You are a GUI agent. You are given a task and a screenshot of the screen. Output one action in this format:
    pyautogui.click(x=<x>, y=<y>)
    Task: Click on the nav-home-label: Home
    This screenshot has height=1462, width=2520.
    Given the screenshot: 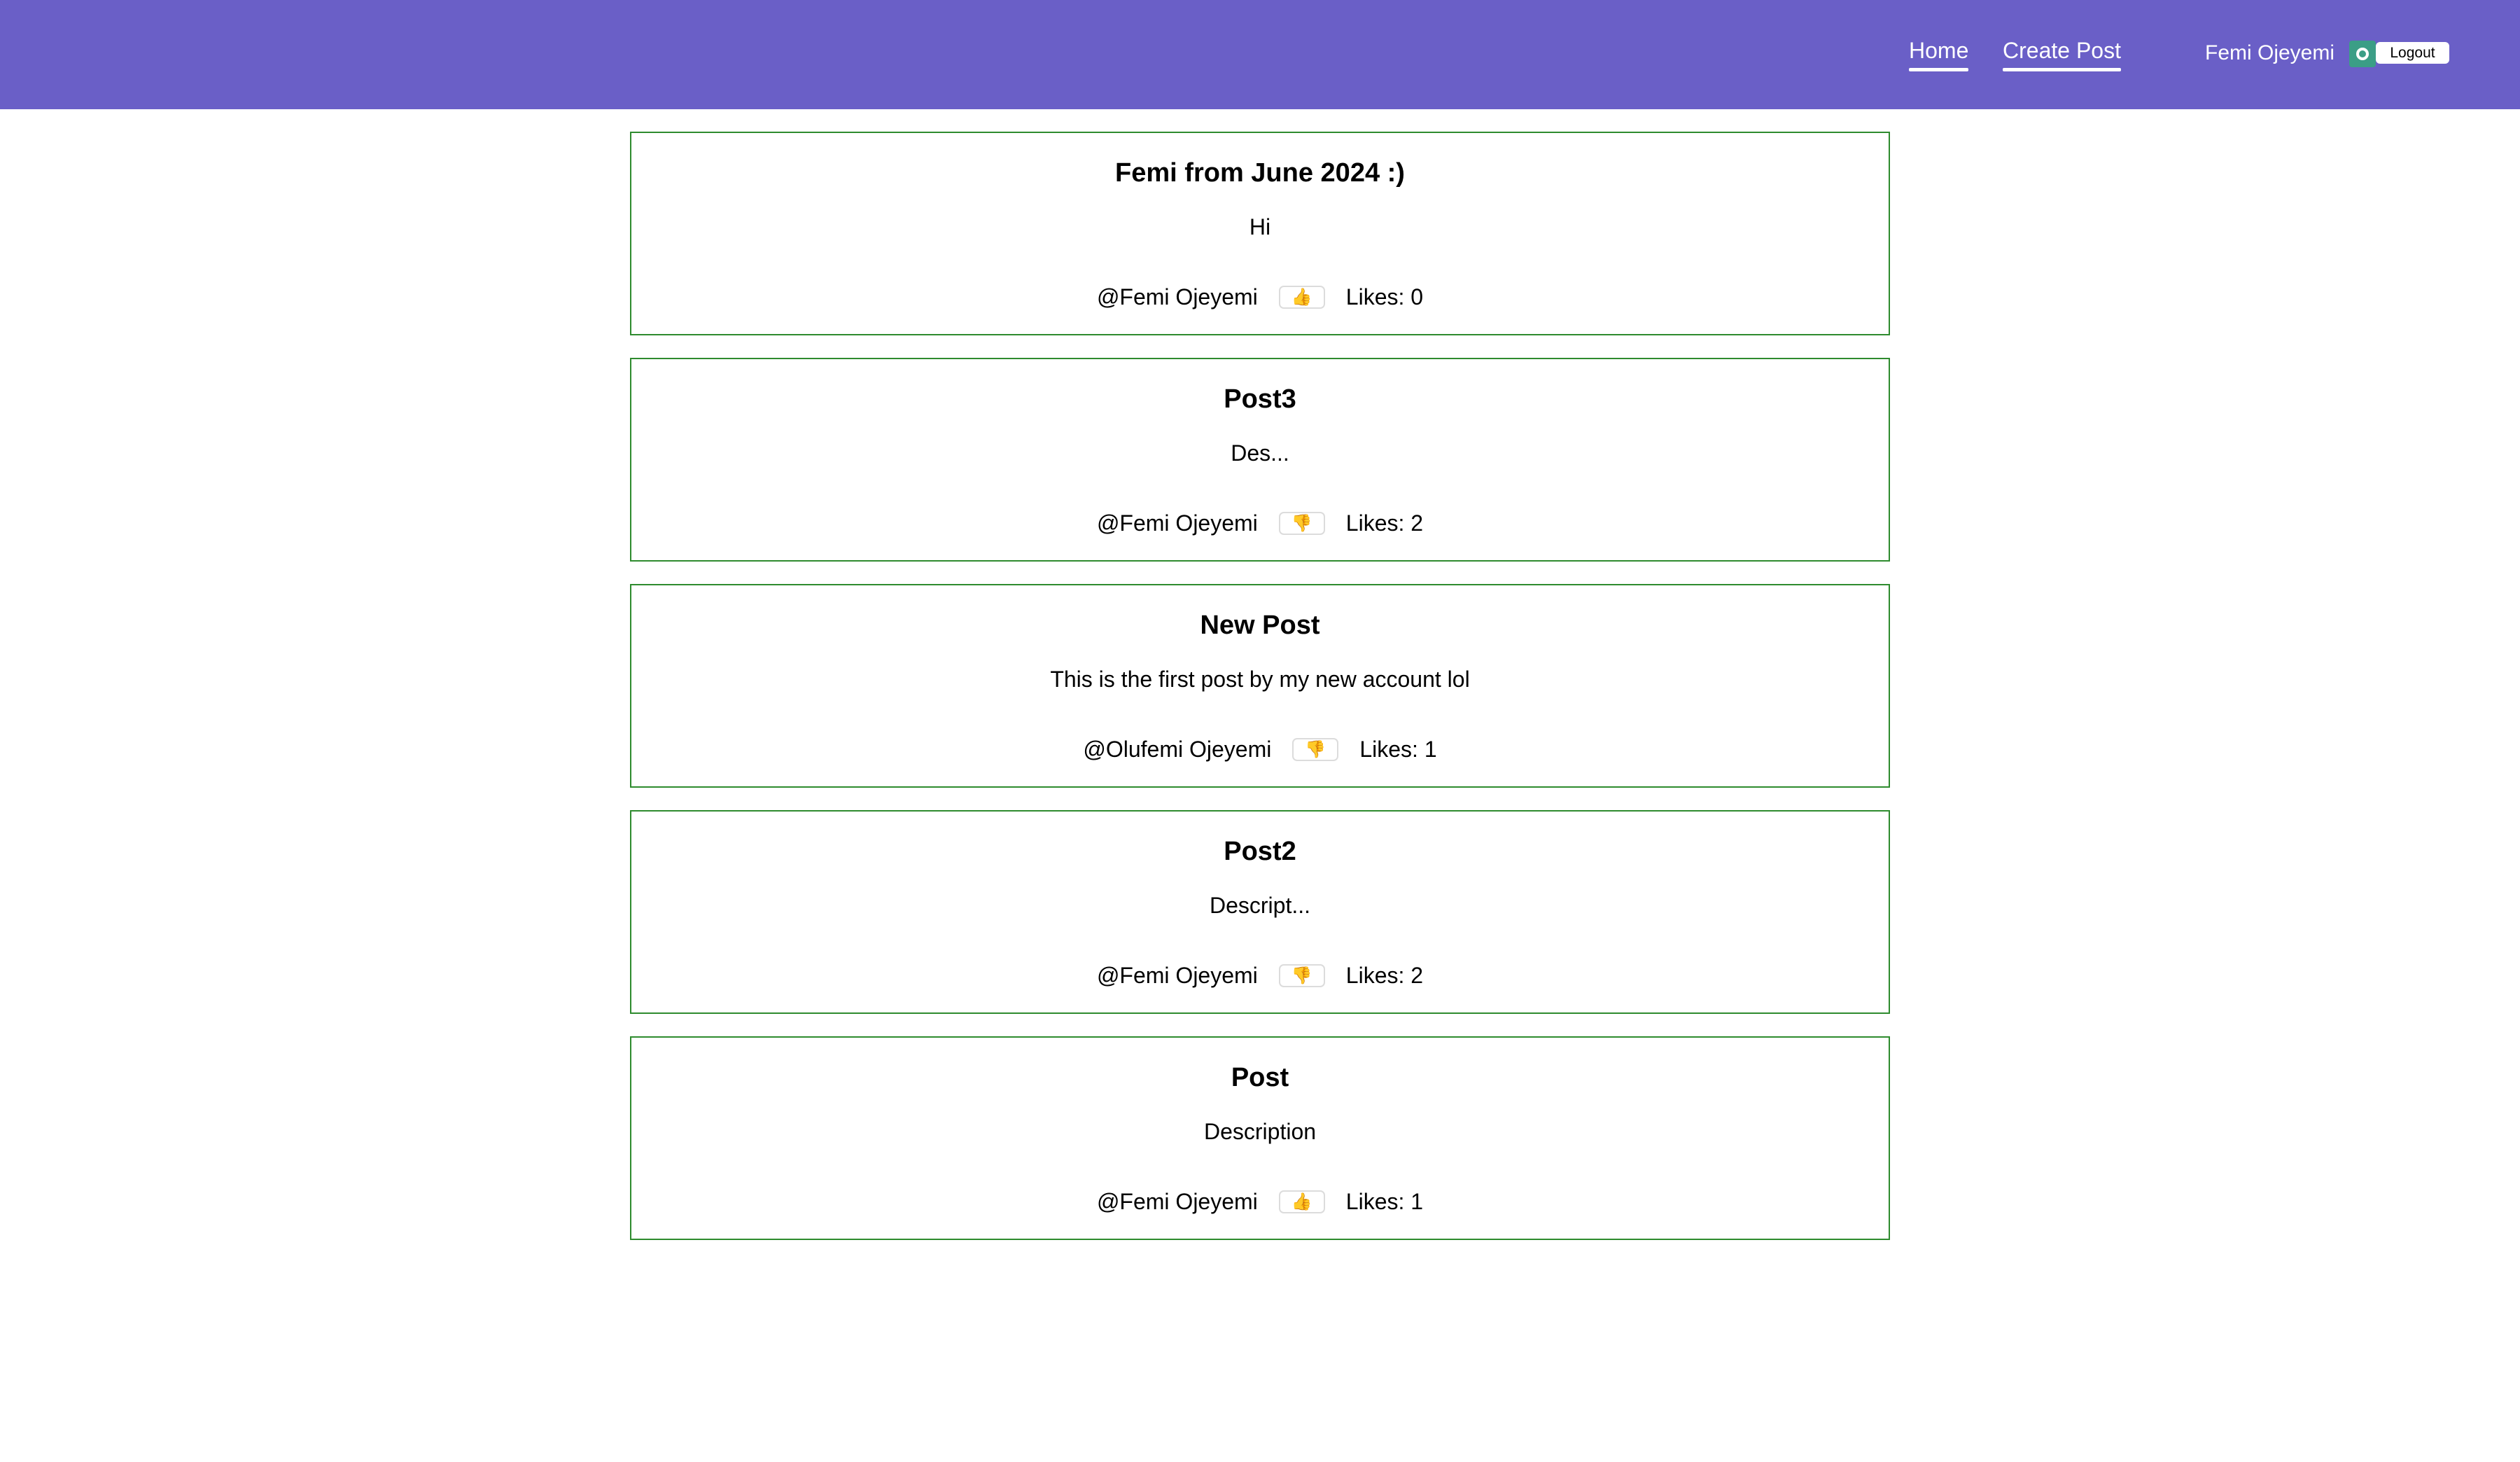 What is the action you would take?
    pyautogui.click(x=1939, y=50)
    